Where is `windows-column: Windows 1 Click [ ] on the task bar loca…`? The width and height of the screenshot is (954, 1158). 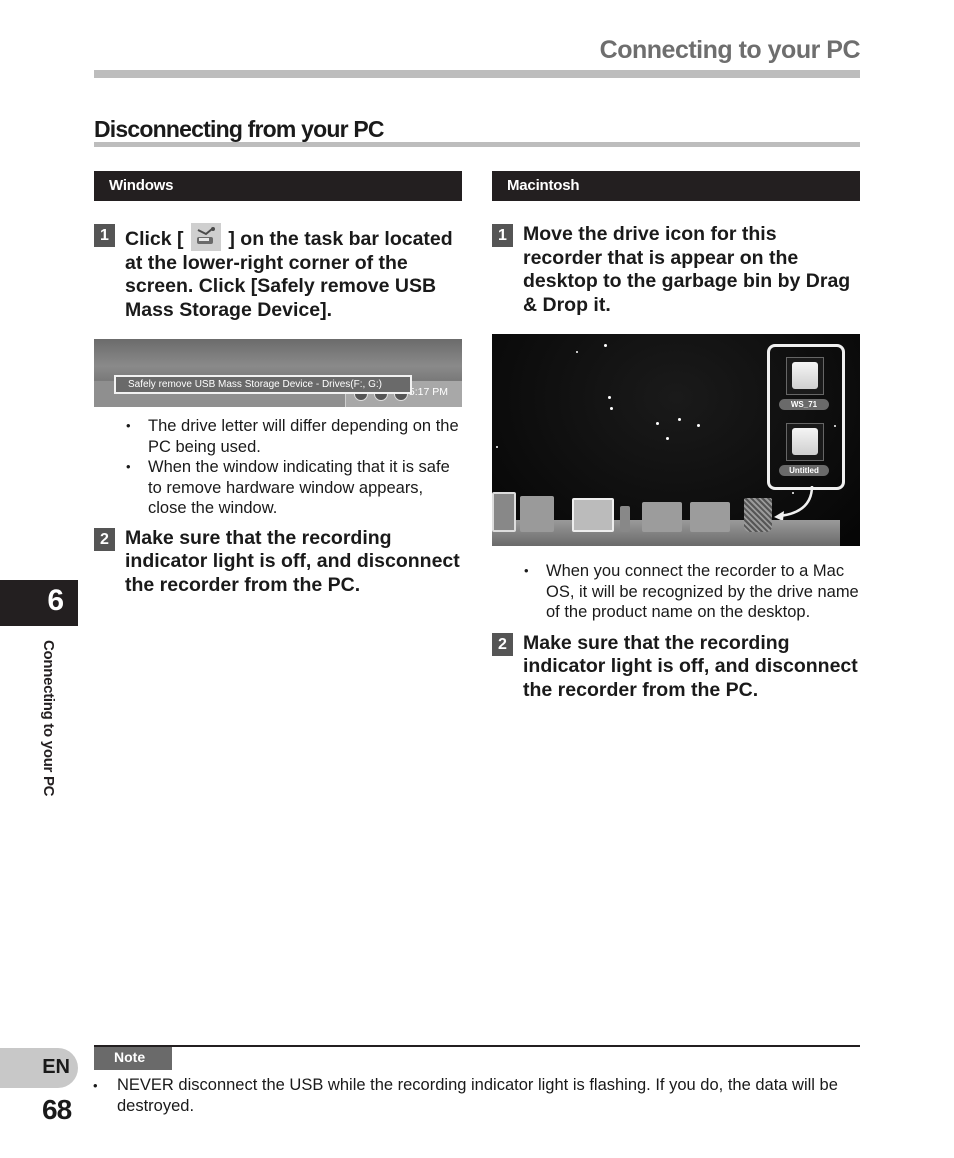
windows-column: Windows 1 Click [ ] on the task bar loca… is located at coordinates (278, 384).